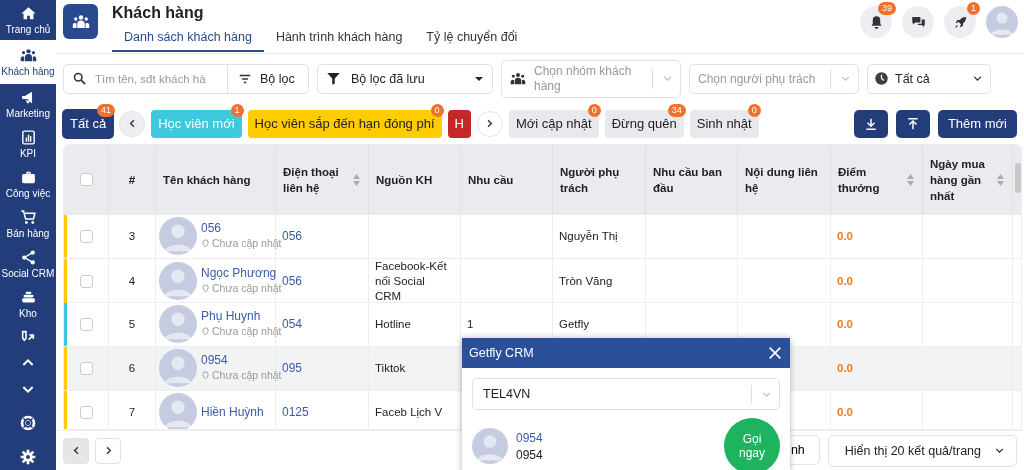  Describe the element at coordinates (393, 324) in the screenshot. I see `source-cell: Hotline` at that location.